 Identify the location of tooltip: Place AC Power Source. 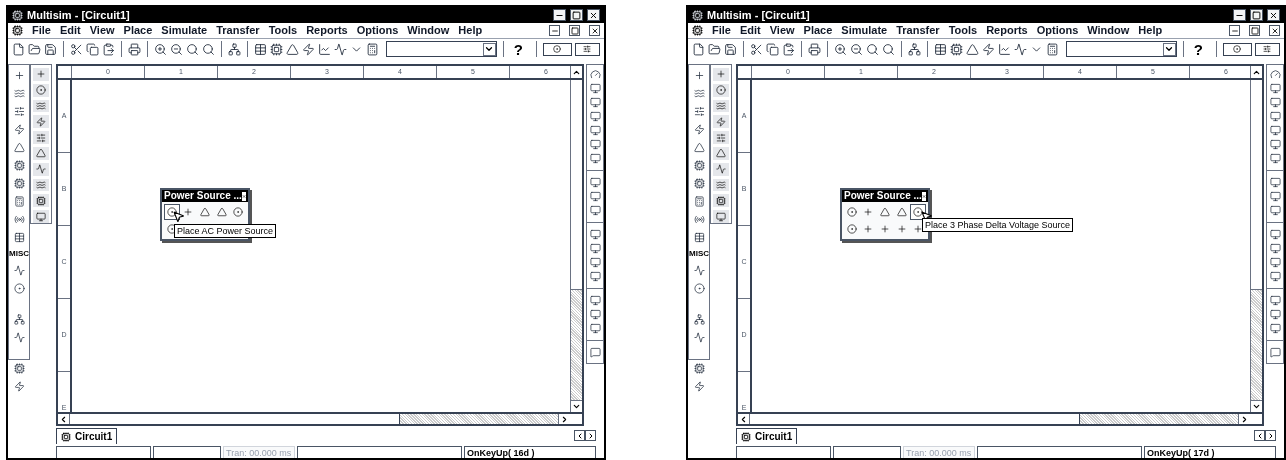
(225, 231).